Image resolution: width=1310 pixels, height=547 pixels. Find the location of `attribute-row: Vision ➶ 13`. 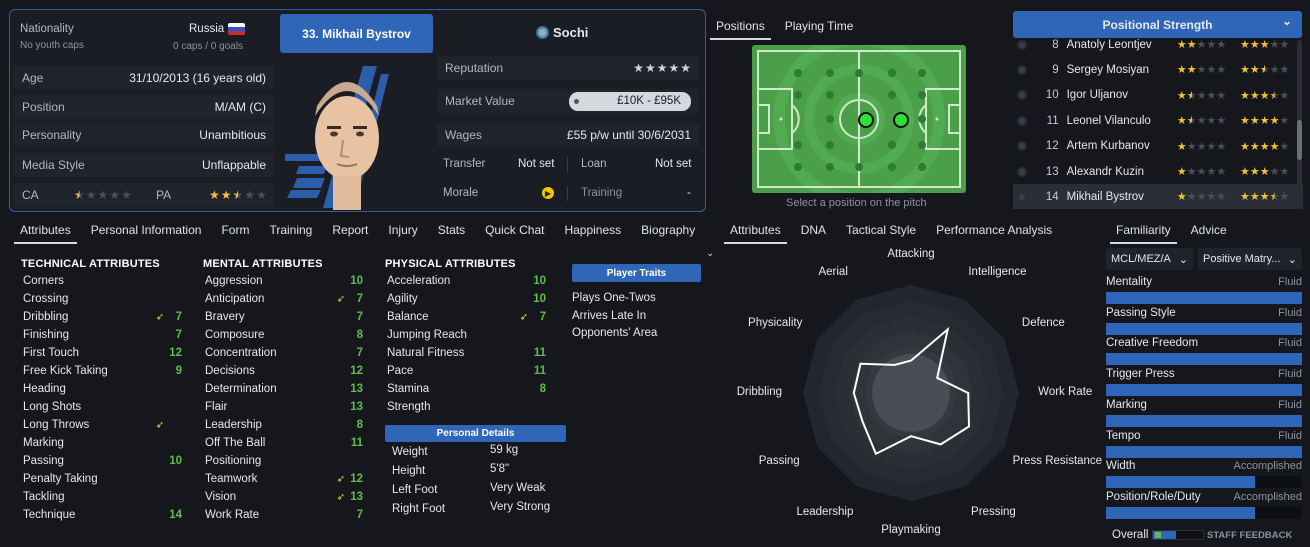

attribute-row: Vision ➶ 13 is located at coordinates (284, 497).